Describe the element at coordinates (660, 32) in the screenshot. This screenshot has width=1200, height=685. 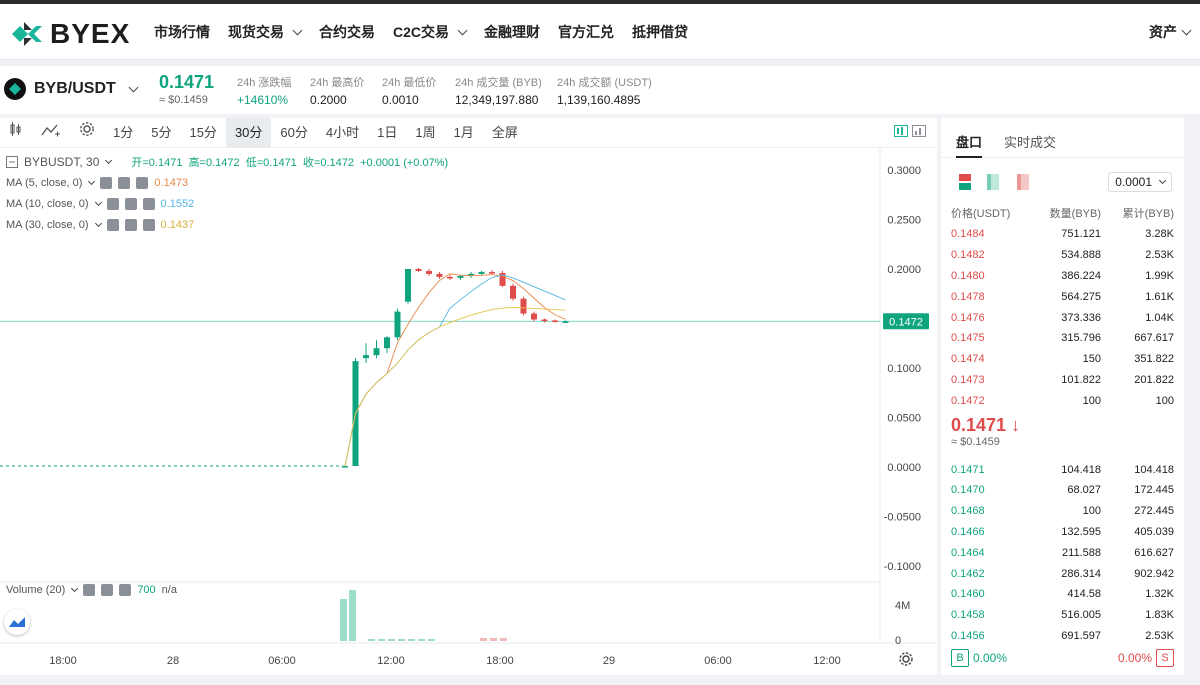
I see `nav-item-6: 抵押借贷` at that location.